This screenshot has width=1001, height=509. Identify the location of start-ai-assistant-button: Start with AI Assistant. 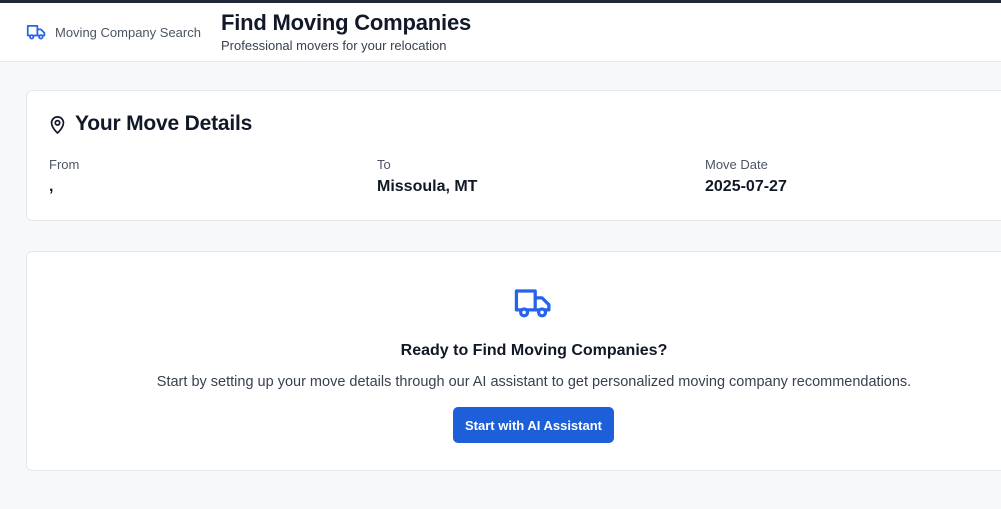
(533, 425).